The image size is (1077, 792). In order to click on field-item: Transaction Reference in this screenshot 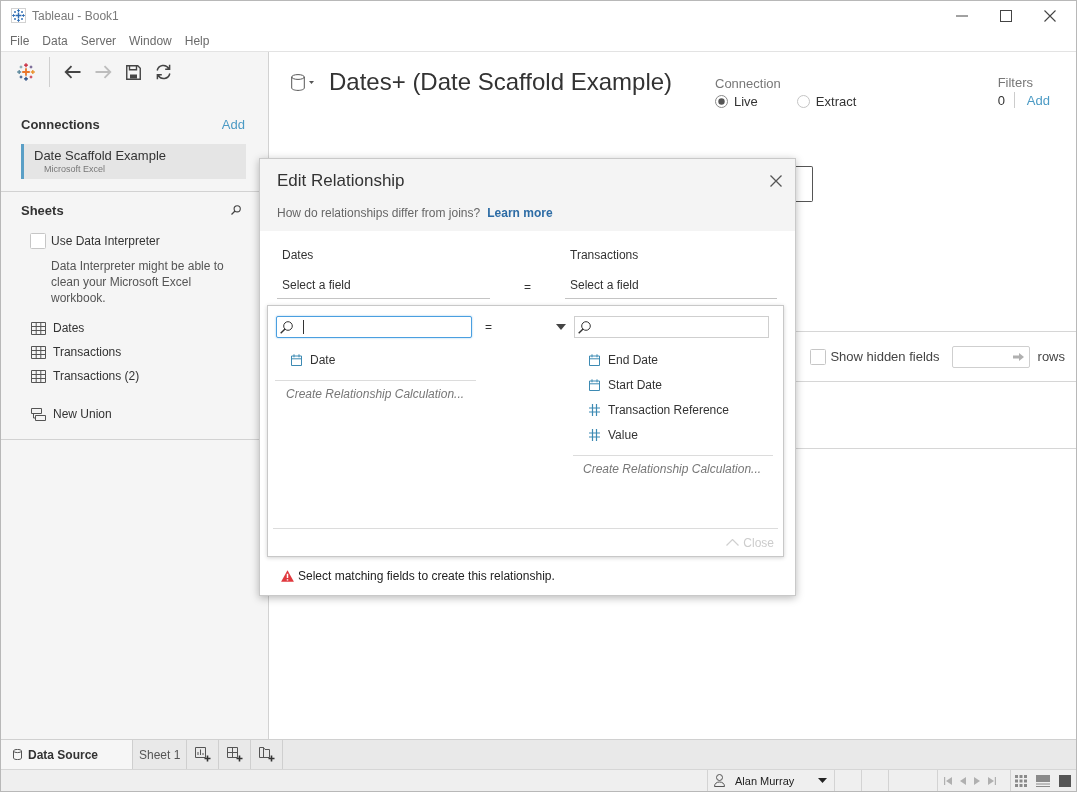, I will do `click(668, 409)`.